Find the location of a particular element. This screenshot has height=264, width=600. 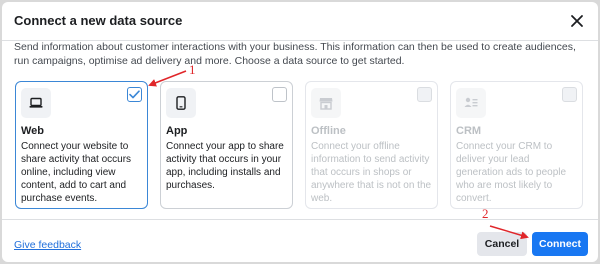

give-feedback-link: Give feedback is located at coordinates (47, 245).